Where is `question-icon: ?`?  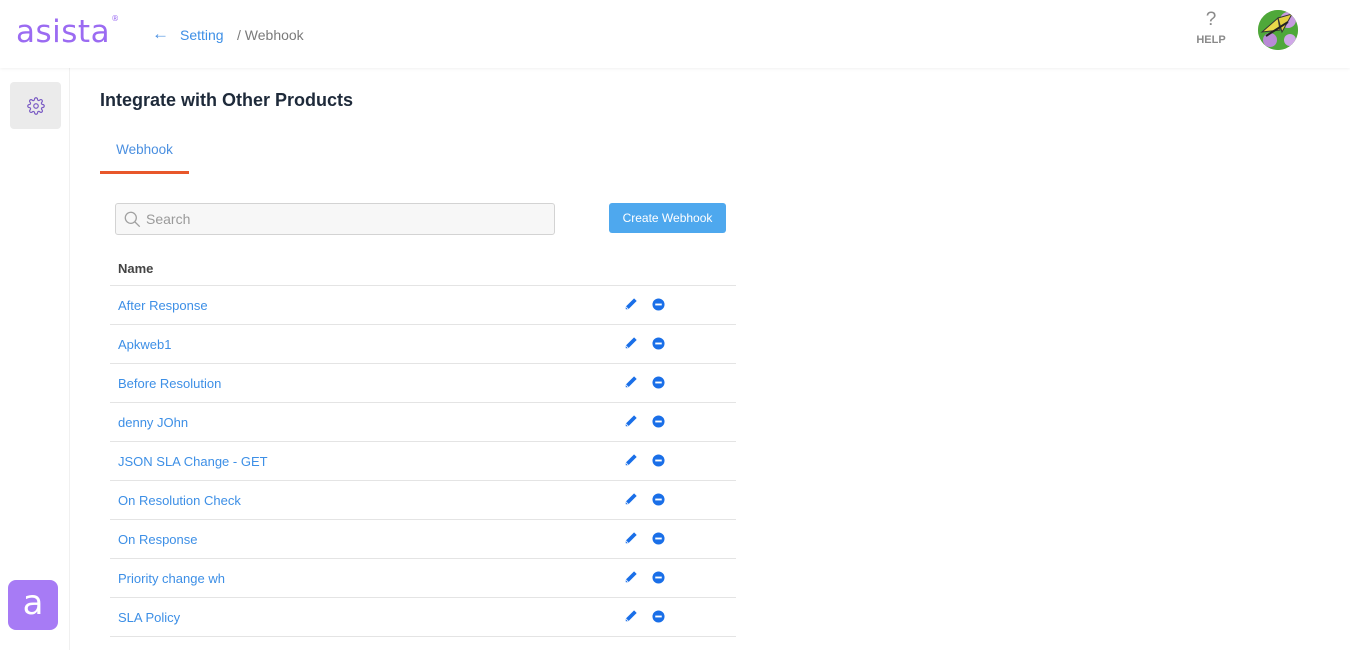
question-icon: ? is located at coordinates (1211, 19).